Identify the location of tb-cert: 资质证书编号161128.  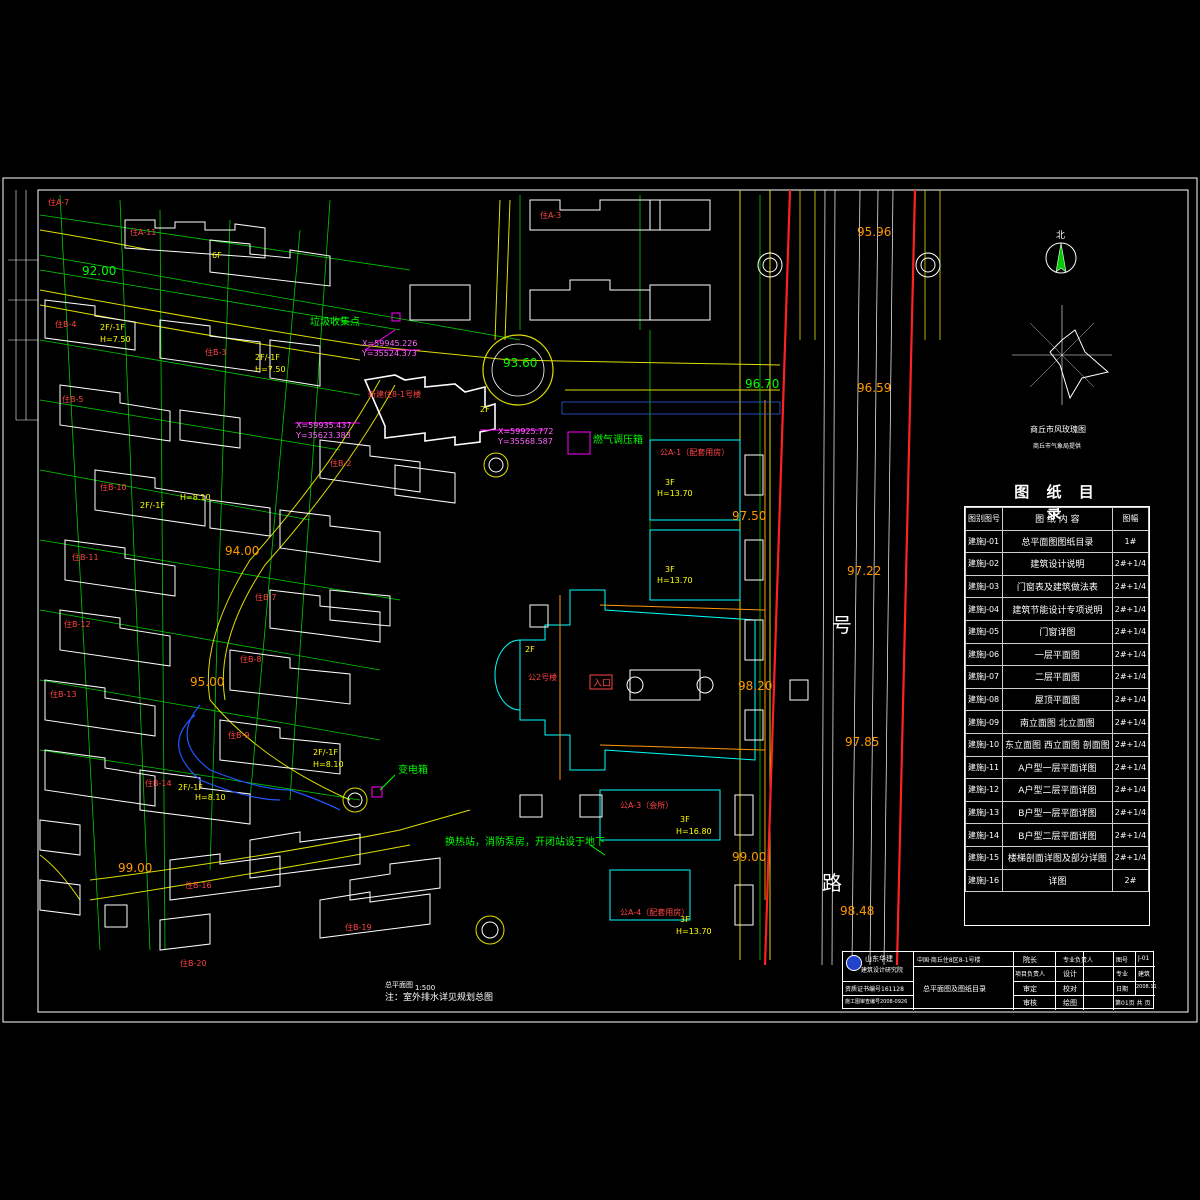
(874, 989).